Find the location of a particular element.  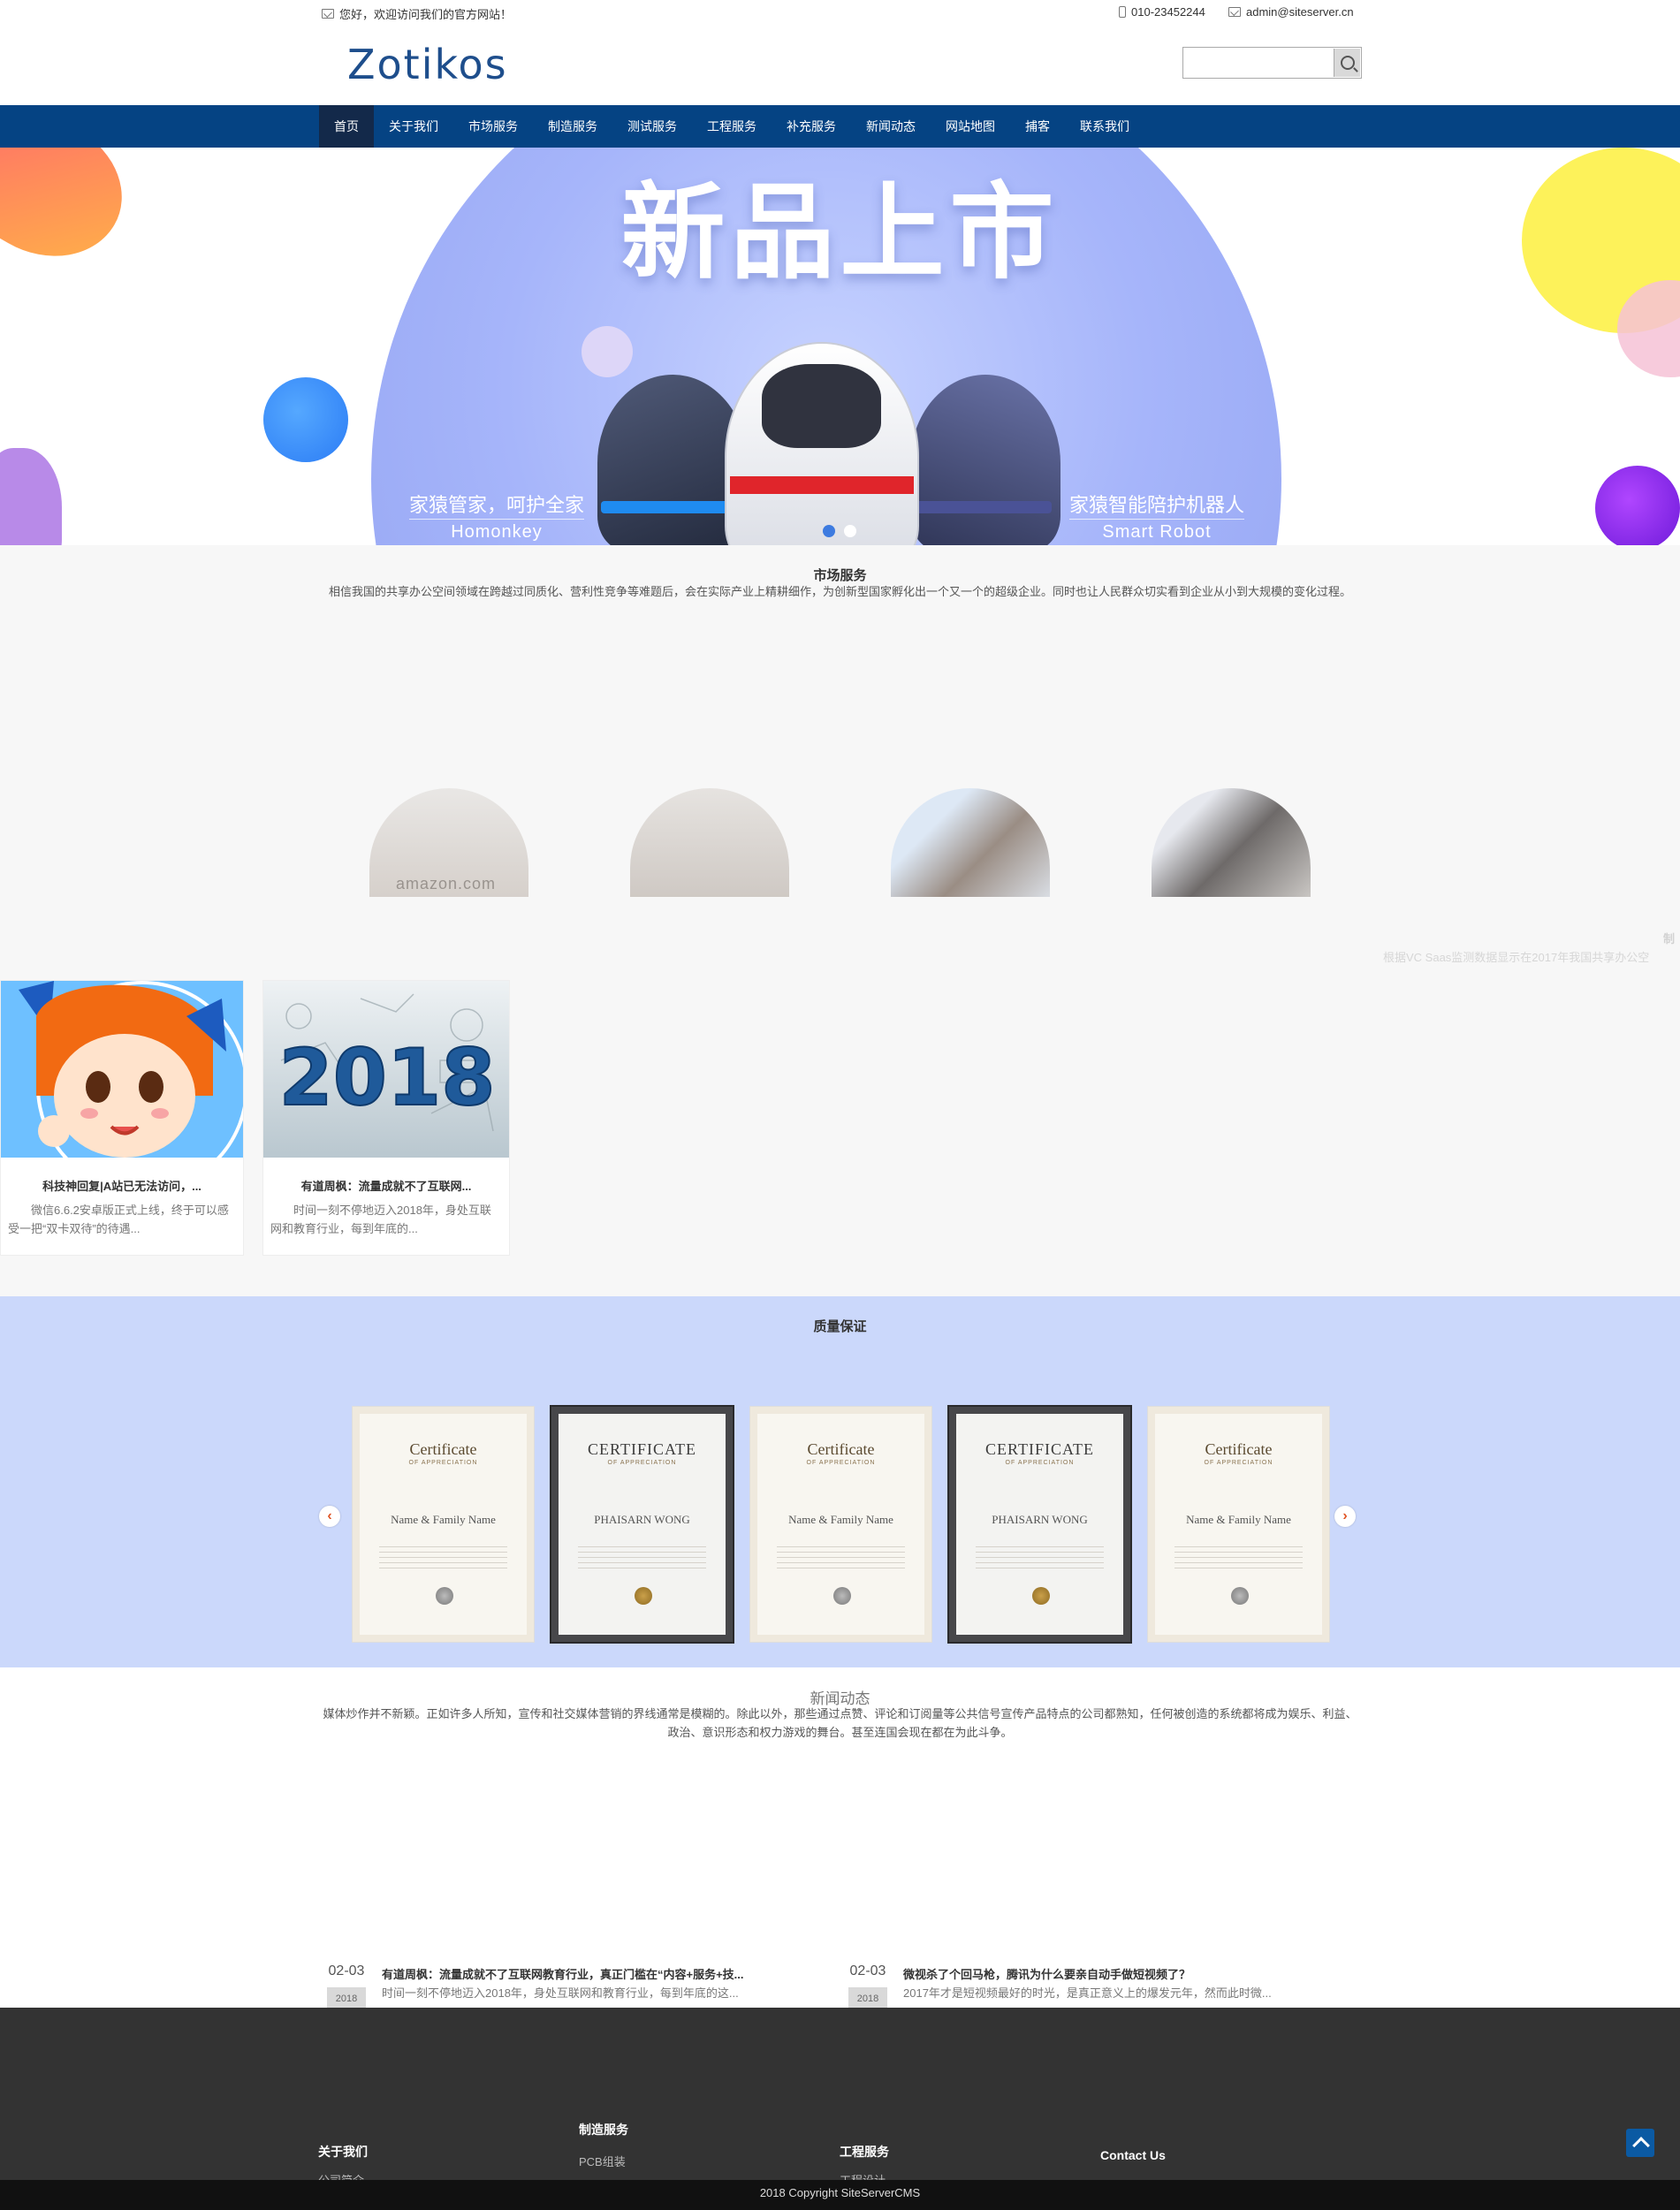

nav-item-blog: 捕客 is located at coordinates (1037, 127).